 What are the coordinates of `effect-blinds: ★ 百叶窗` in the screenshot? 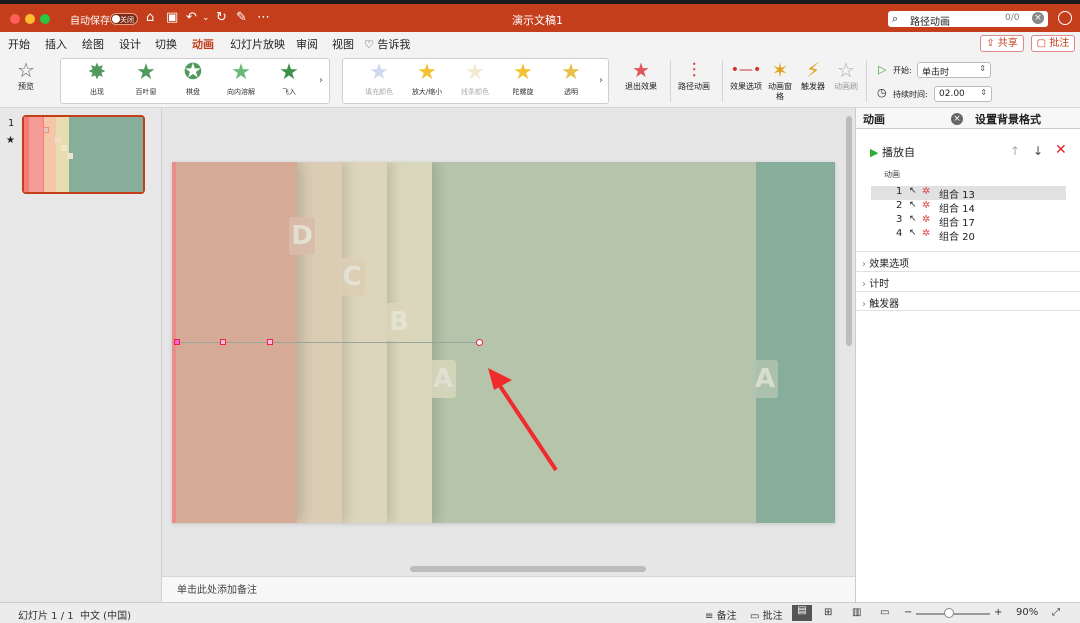 It's located at (146, 79).